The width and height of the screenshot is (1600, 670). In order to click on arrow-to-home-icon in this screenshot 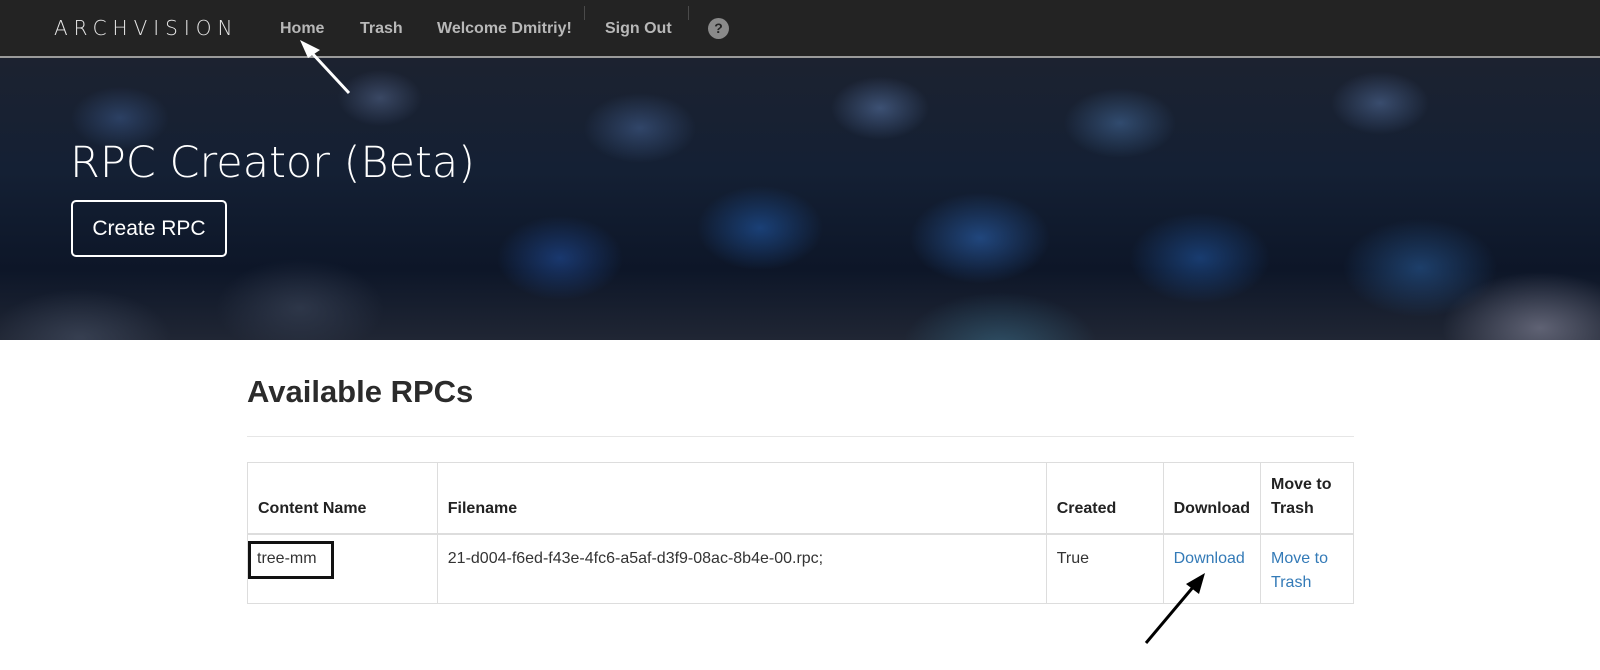, I will do `click(325, 67)`.